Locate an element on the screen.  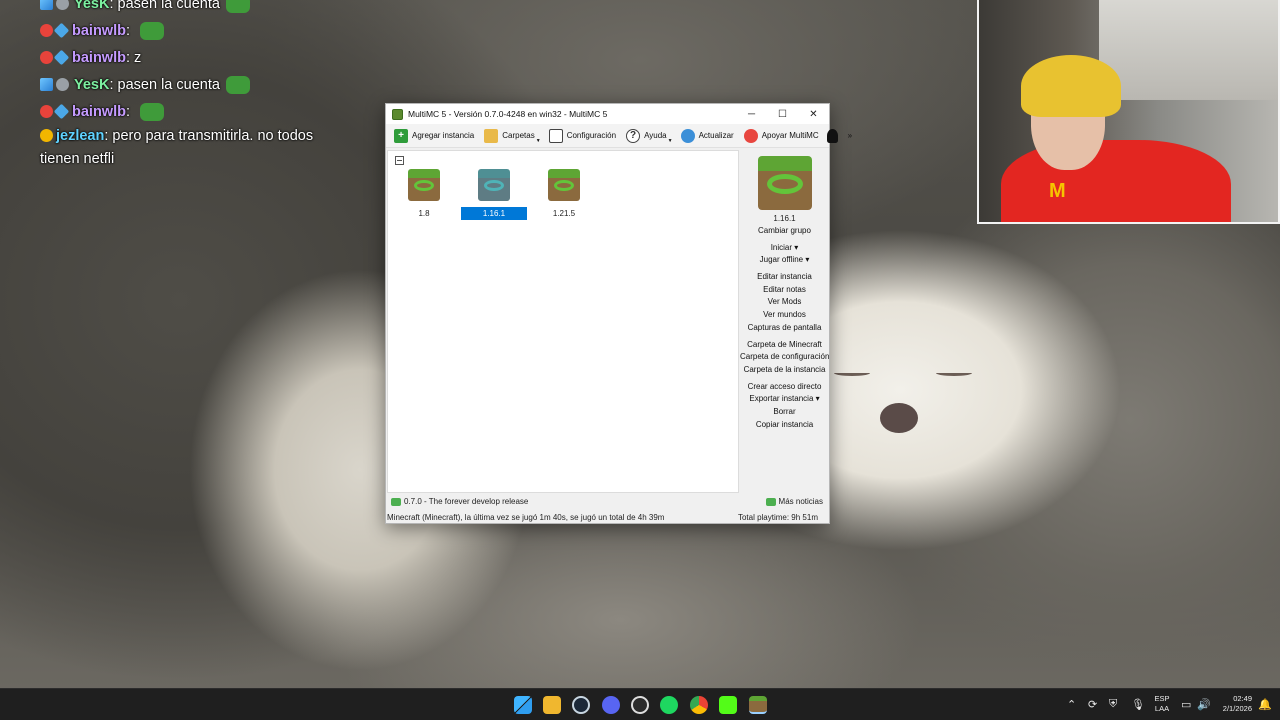
instance-item: 1.8 is located at coordinates (424, 194).